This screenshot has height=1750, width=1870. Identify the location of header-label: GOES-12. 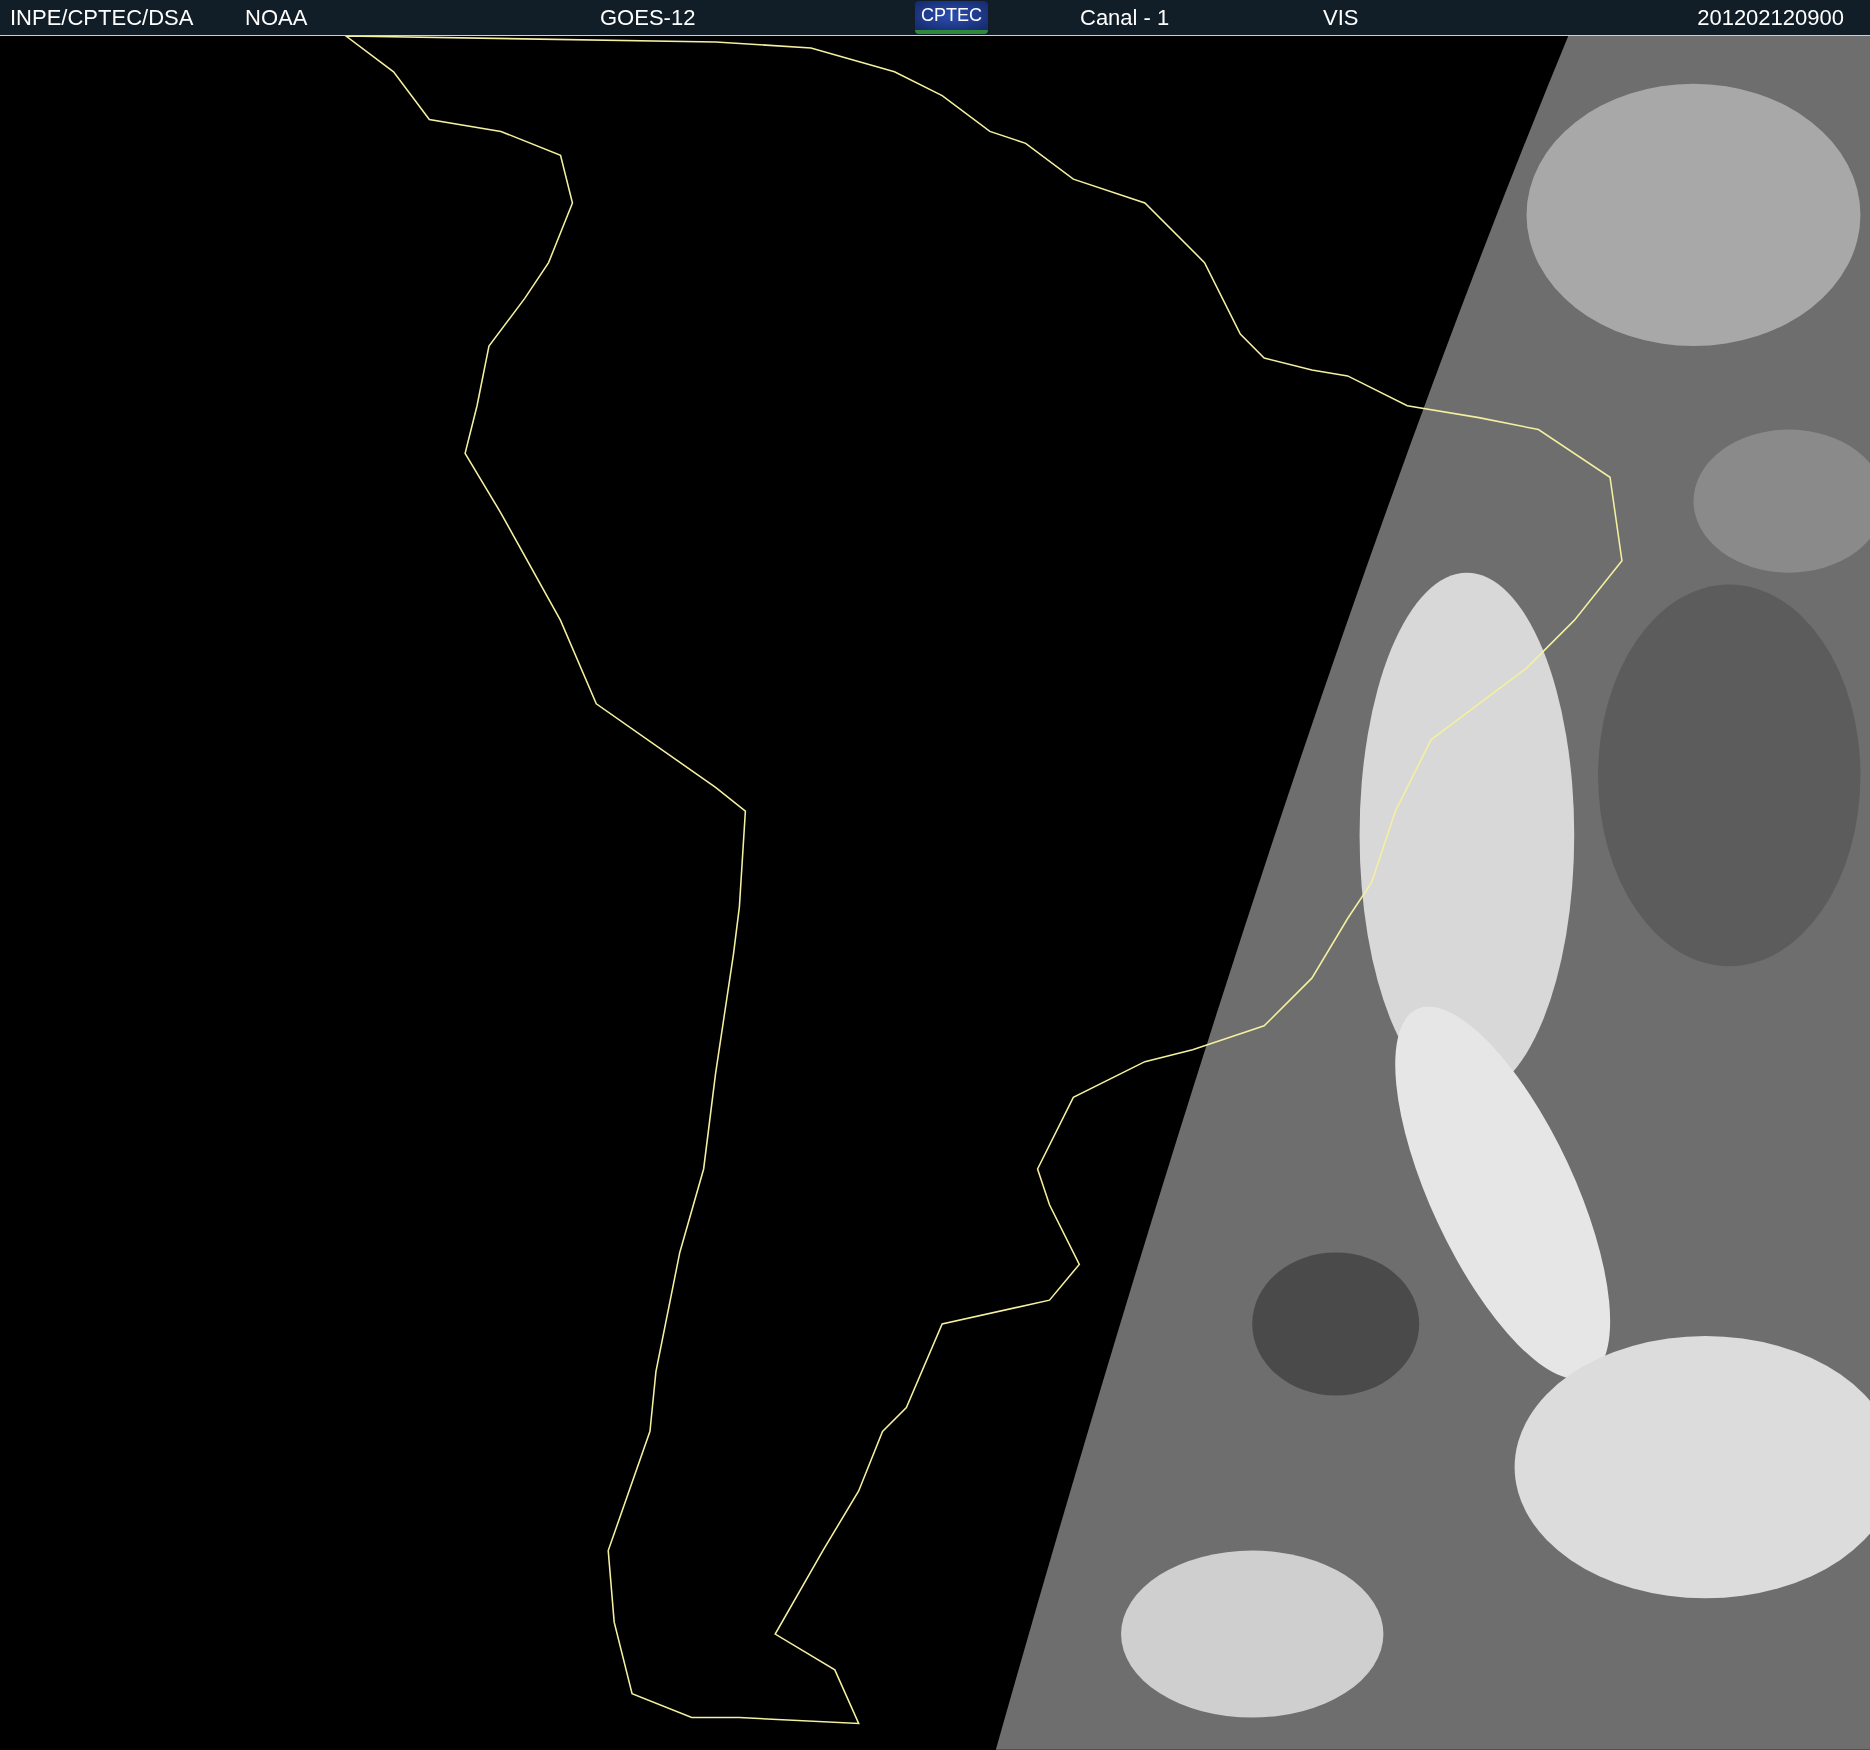
(648, 17).